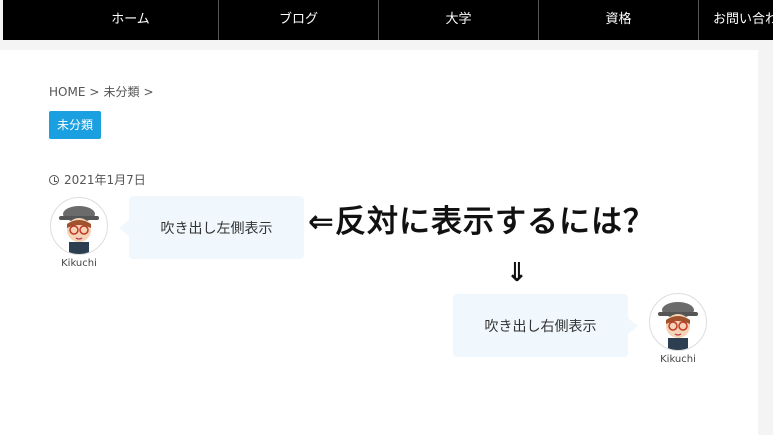 The height and width of the screenshot is (435, 773). What do you see at coordinates (216, 228) in the screenshot?
I see `speech-bubble-text: 吹き出し左側表示` at bounding box center [216, 228].